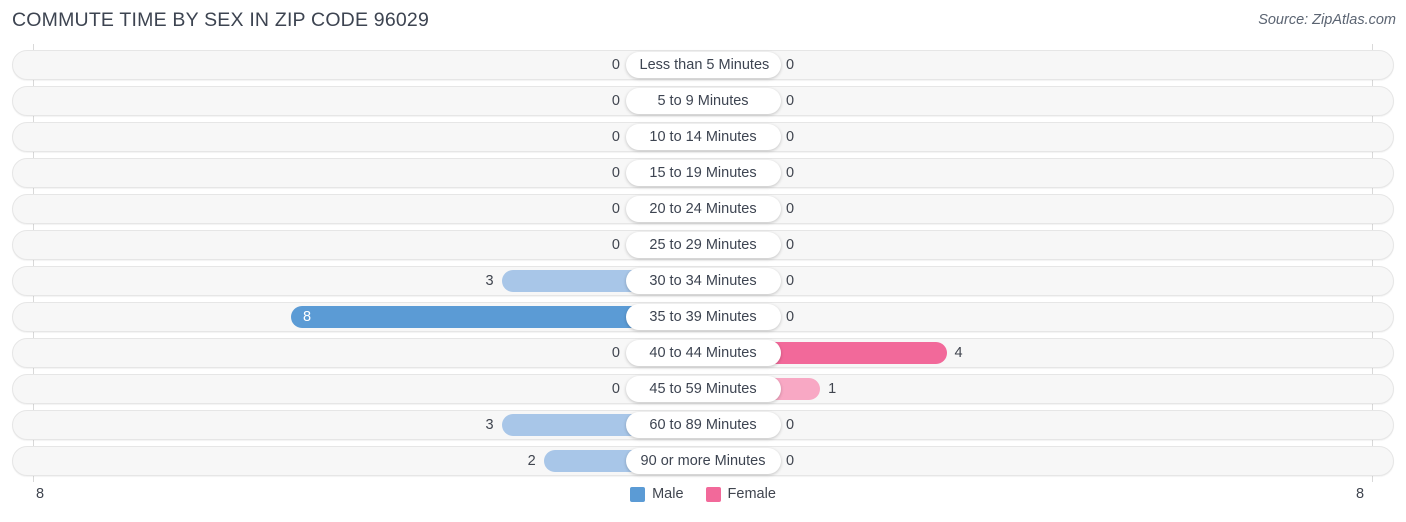 This screenshot has width=1406, height=522. I want to click on category-label: 60 to 89 Minutes, so click(703, 425).